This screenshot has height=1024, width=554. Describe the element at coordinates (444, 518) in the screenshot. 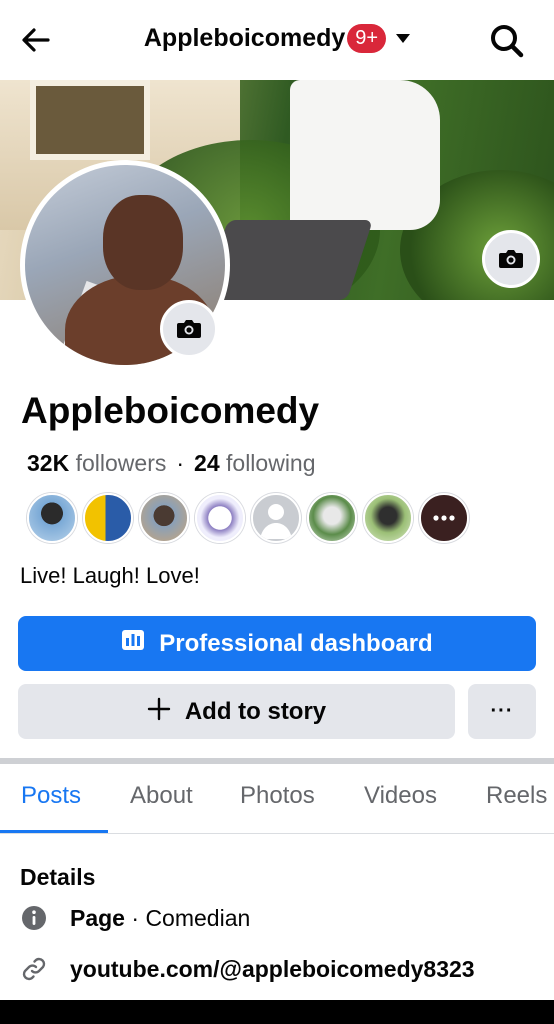

I see `more-followers-icon` at that location.